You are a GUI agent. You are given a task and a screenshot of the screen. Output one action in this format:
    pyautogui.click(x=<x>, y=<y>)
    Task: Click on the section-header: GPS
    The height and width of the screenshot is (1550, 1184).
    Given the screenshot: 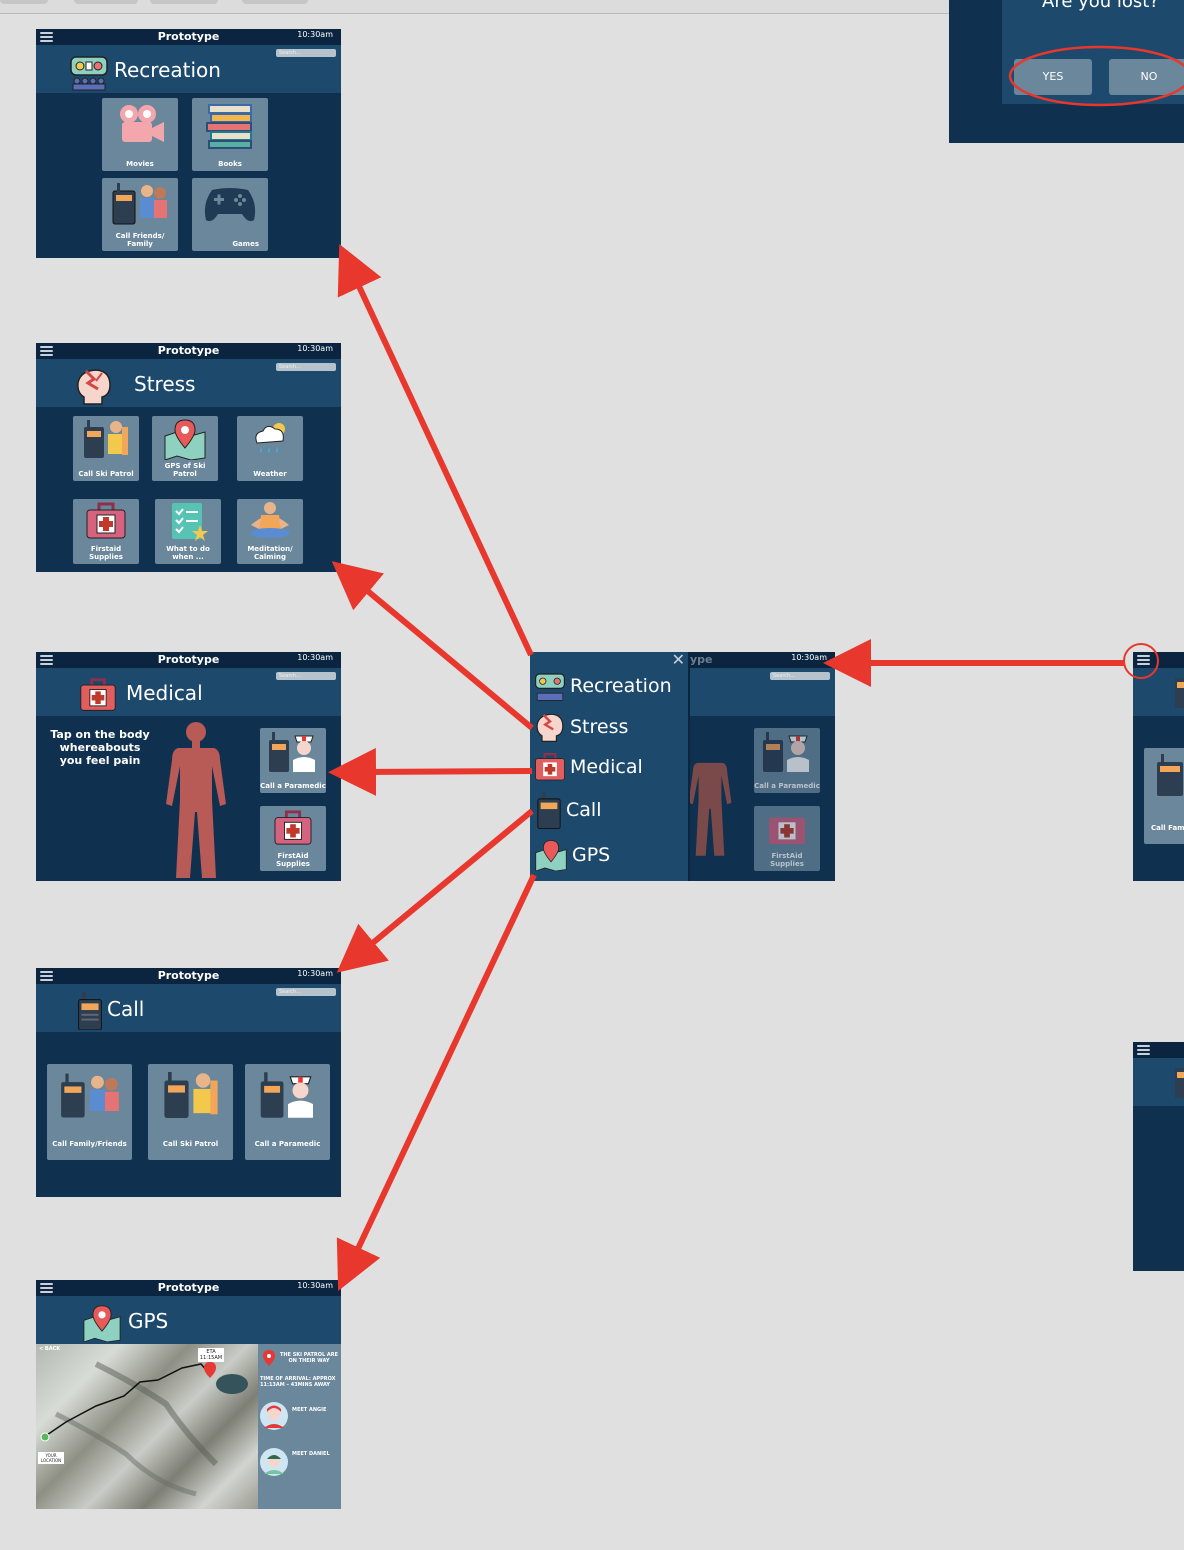 What is the action you would take?
    pyautogui.click(x=188, y=1320)
    